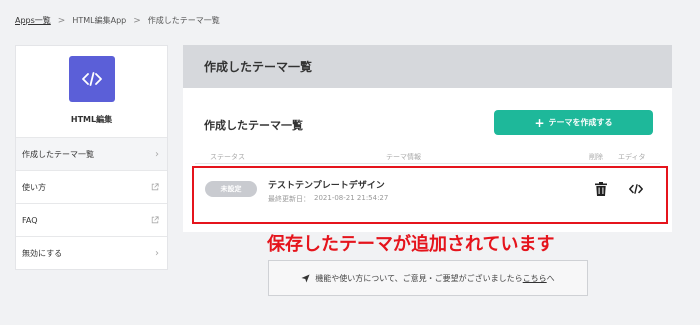  I want to click on breadcrumb-apps-link: Apps一覧, so click(33, 20).